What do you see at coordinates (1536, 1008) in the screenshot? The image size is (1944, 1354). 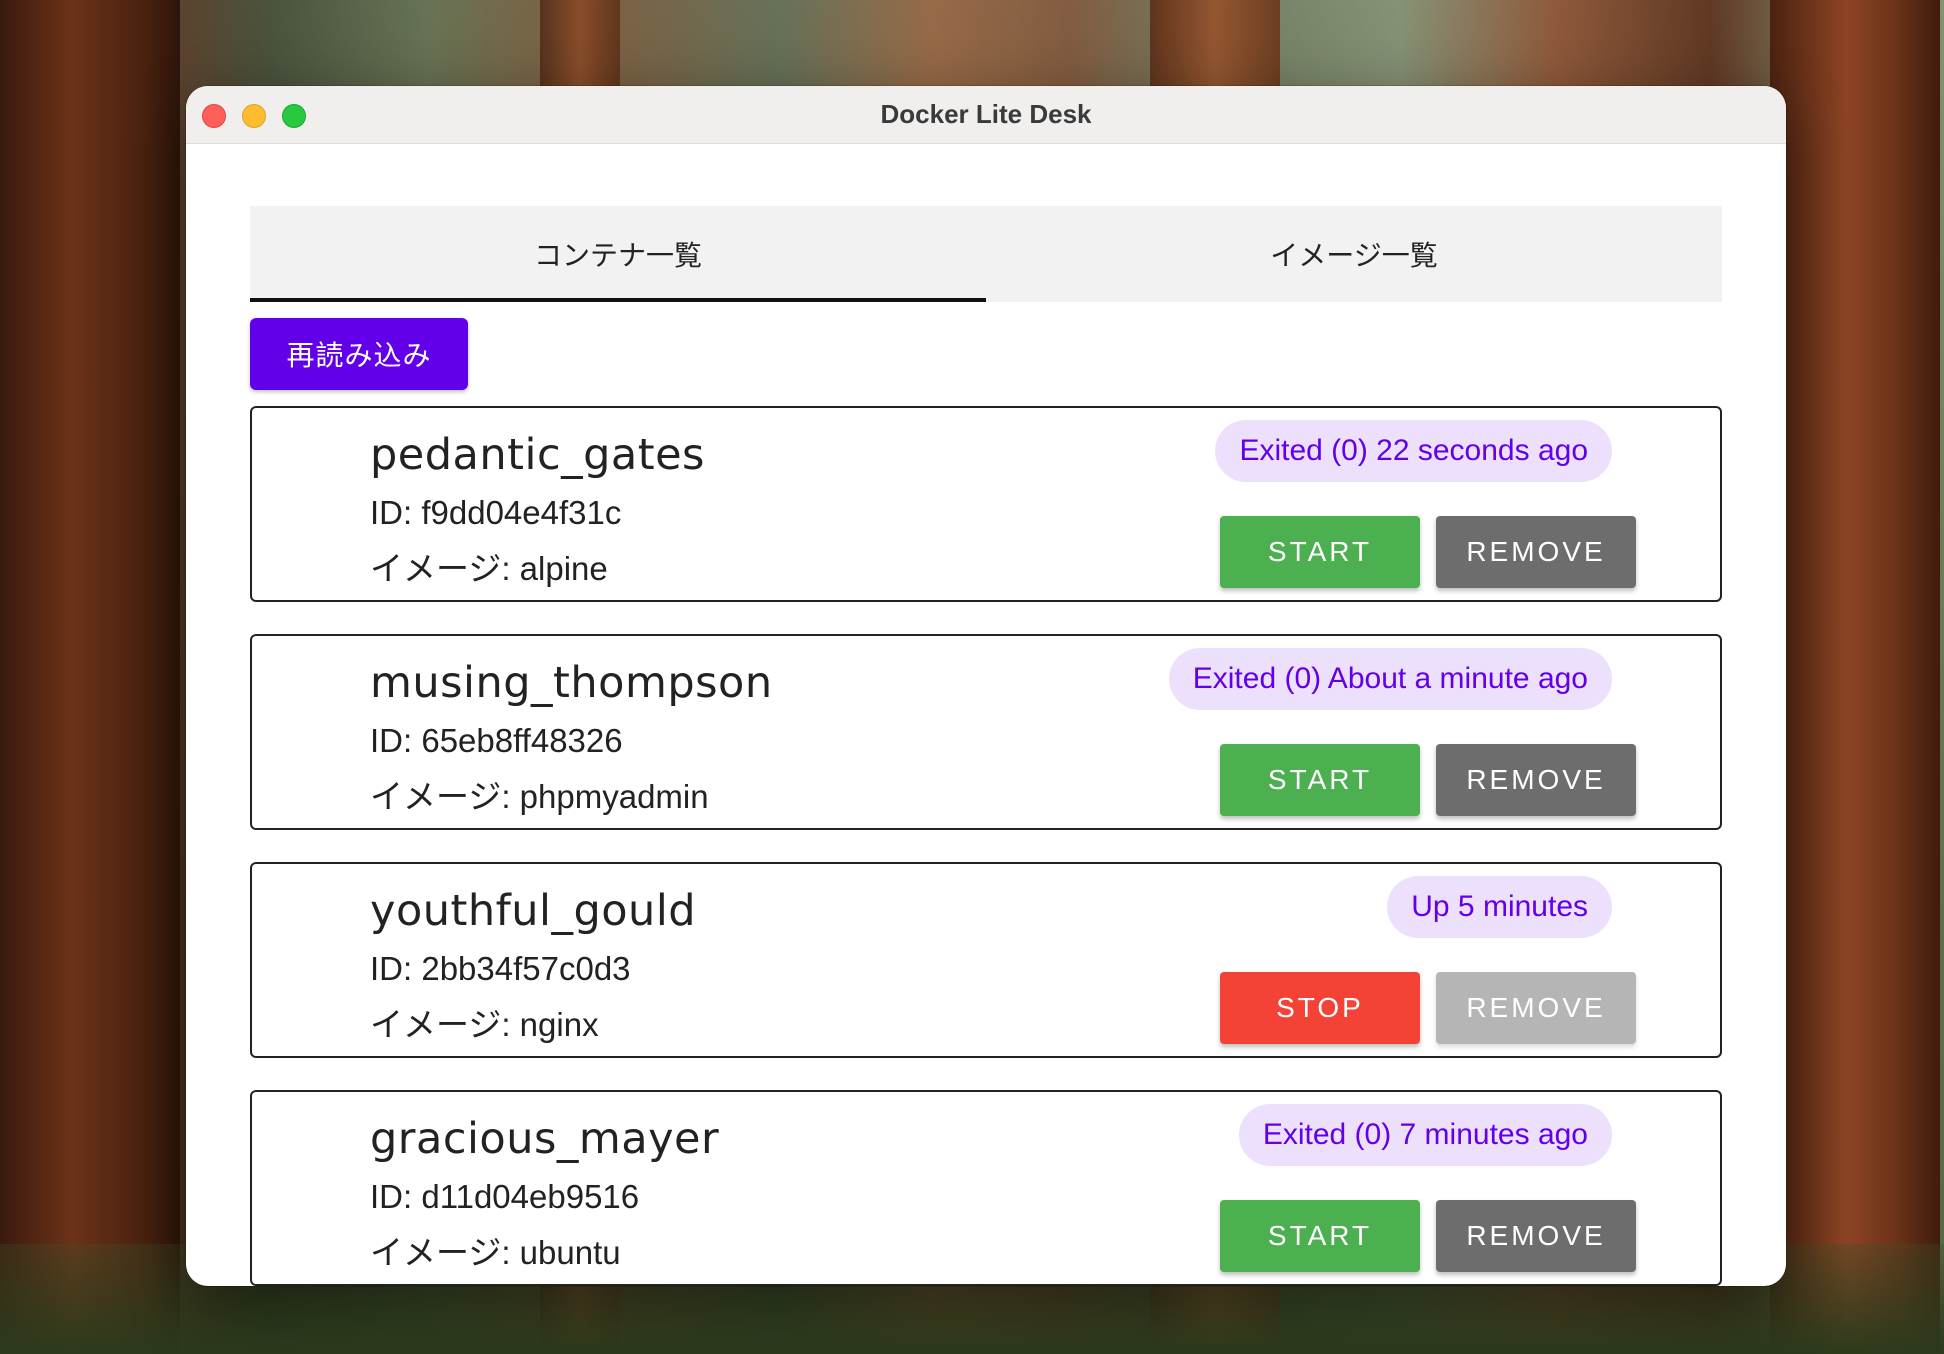 I see `remove-button-disabled: REMOVE` at bounding box center [1536, 1008].